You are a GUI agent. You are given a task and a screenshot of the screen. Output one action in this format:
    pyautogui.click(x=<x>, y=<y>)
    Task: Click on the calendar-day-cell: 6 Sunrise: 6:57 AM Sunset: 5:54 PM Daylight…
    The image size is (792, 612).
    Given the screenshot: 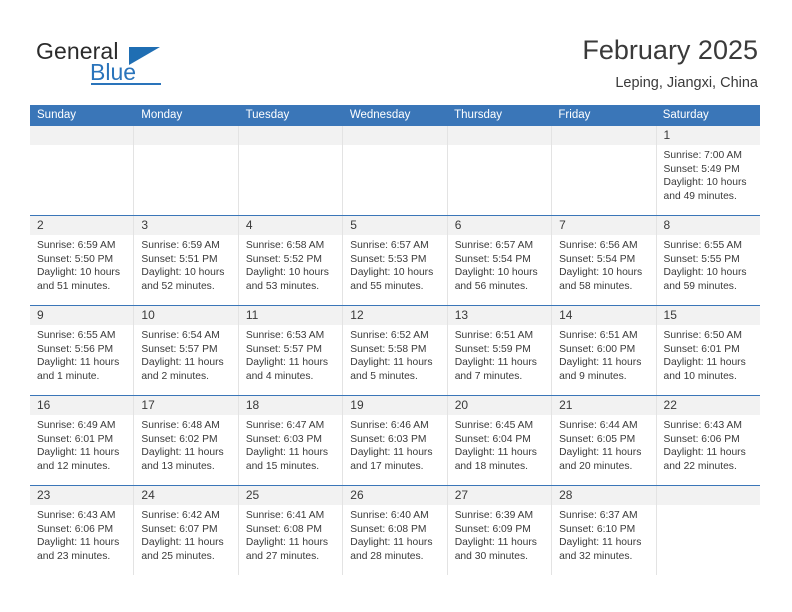 What is the action you would take?
    pyautogui.click(x=500, y=260)
    